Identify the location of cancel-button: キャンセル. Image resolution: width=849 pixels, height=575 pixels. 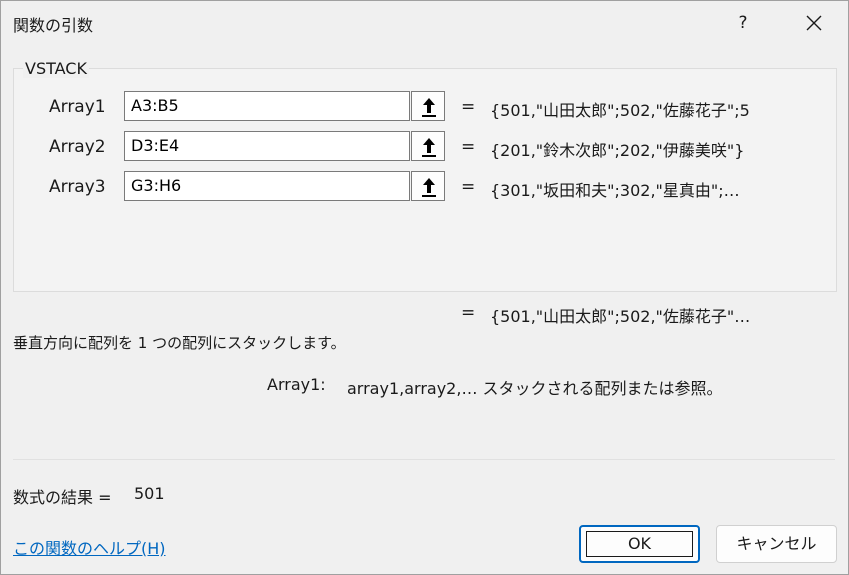
(776, 544).